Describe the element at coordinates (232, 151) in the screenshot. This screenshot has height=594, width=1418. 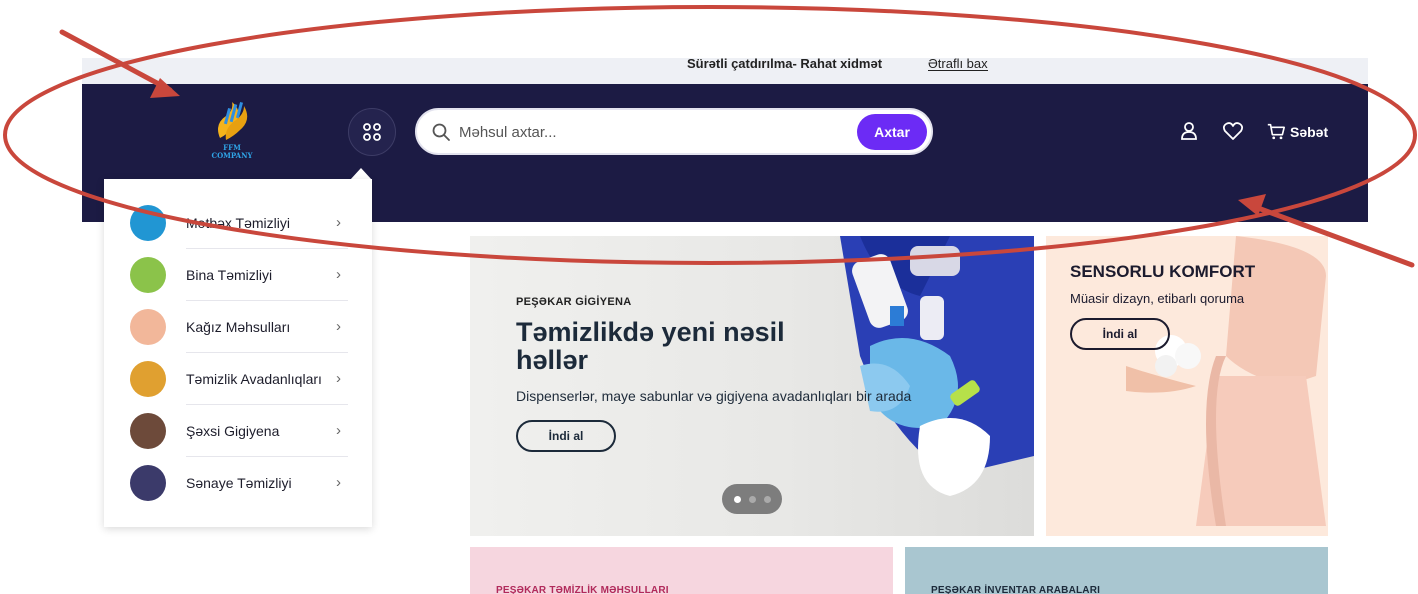
I see `logo-text: FFM COMPANY` at that location.